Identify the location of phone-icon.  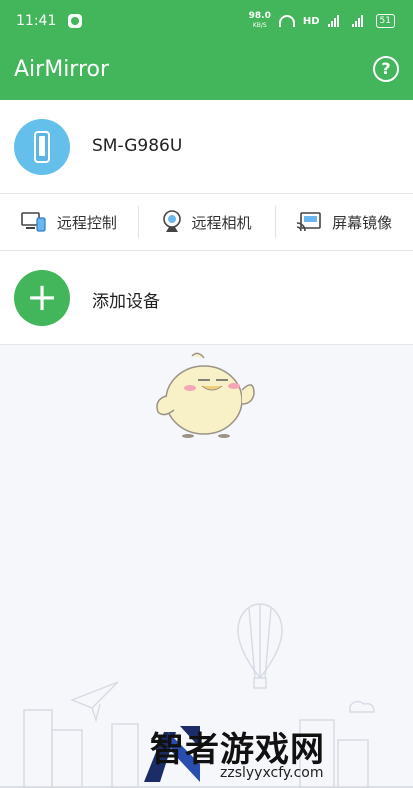
(42, 147).